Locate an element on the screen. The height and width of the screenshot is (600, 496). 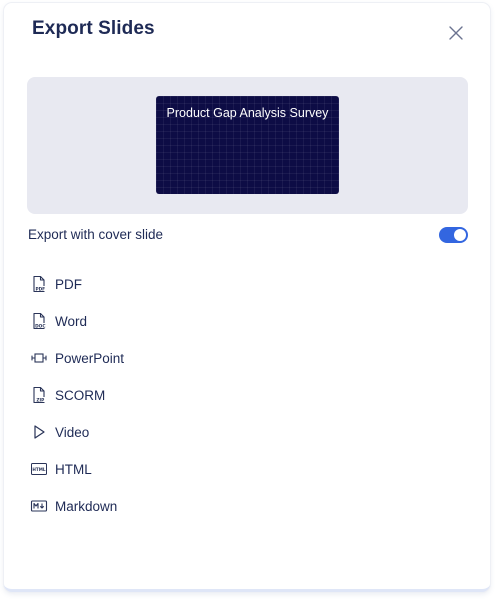
export-option-markdown: Markdown is located at coordinates (248, 506).